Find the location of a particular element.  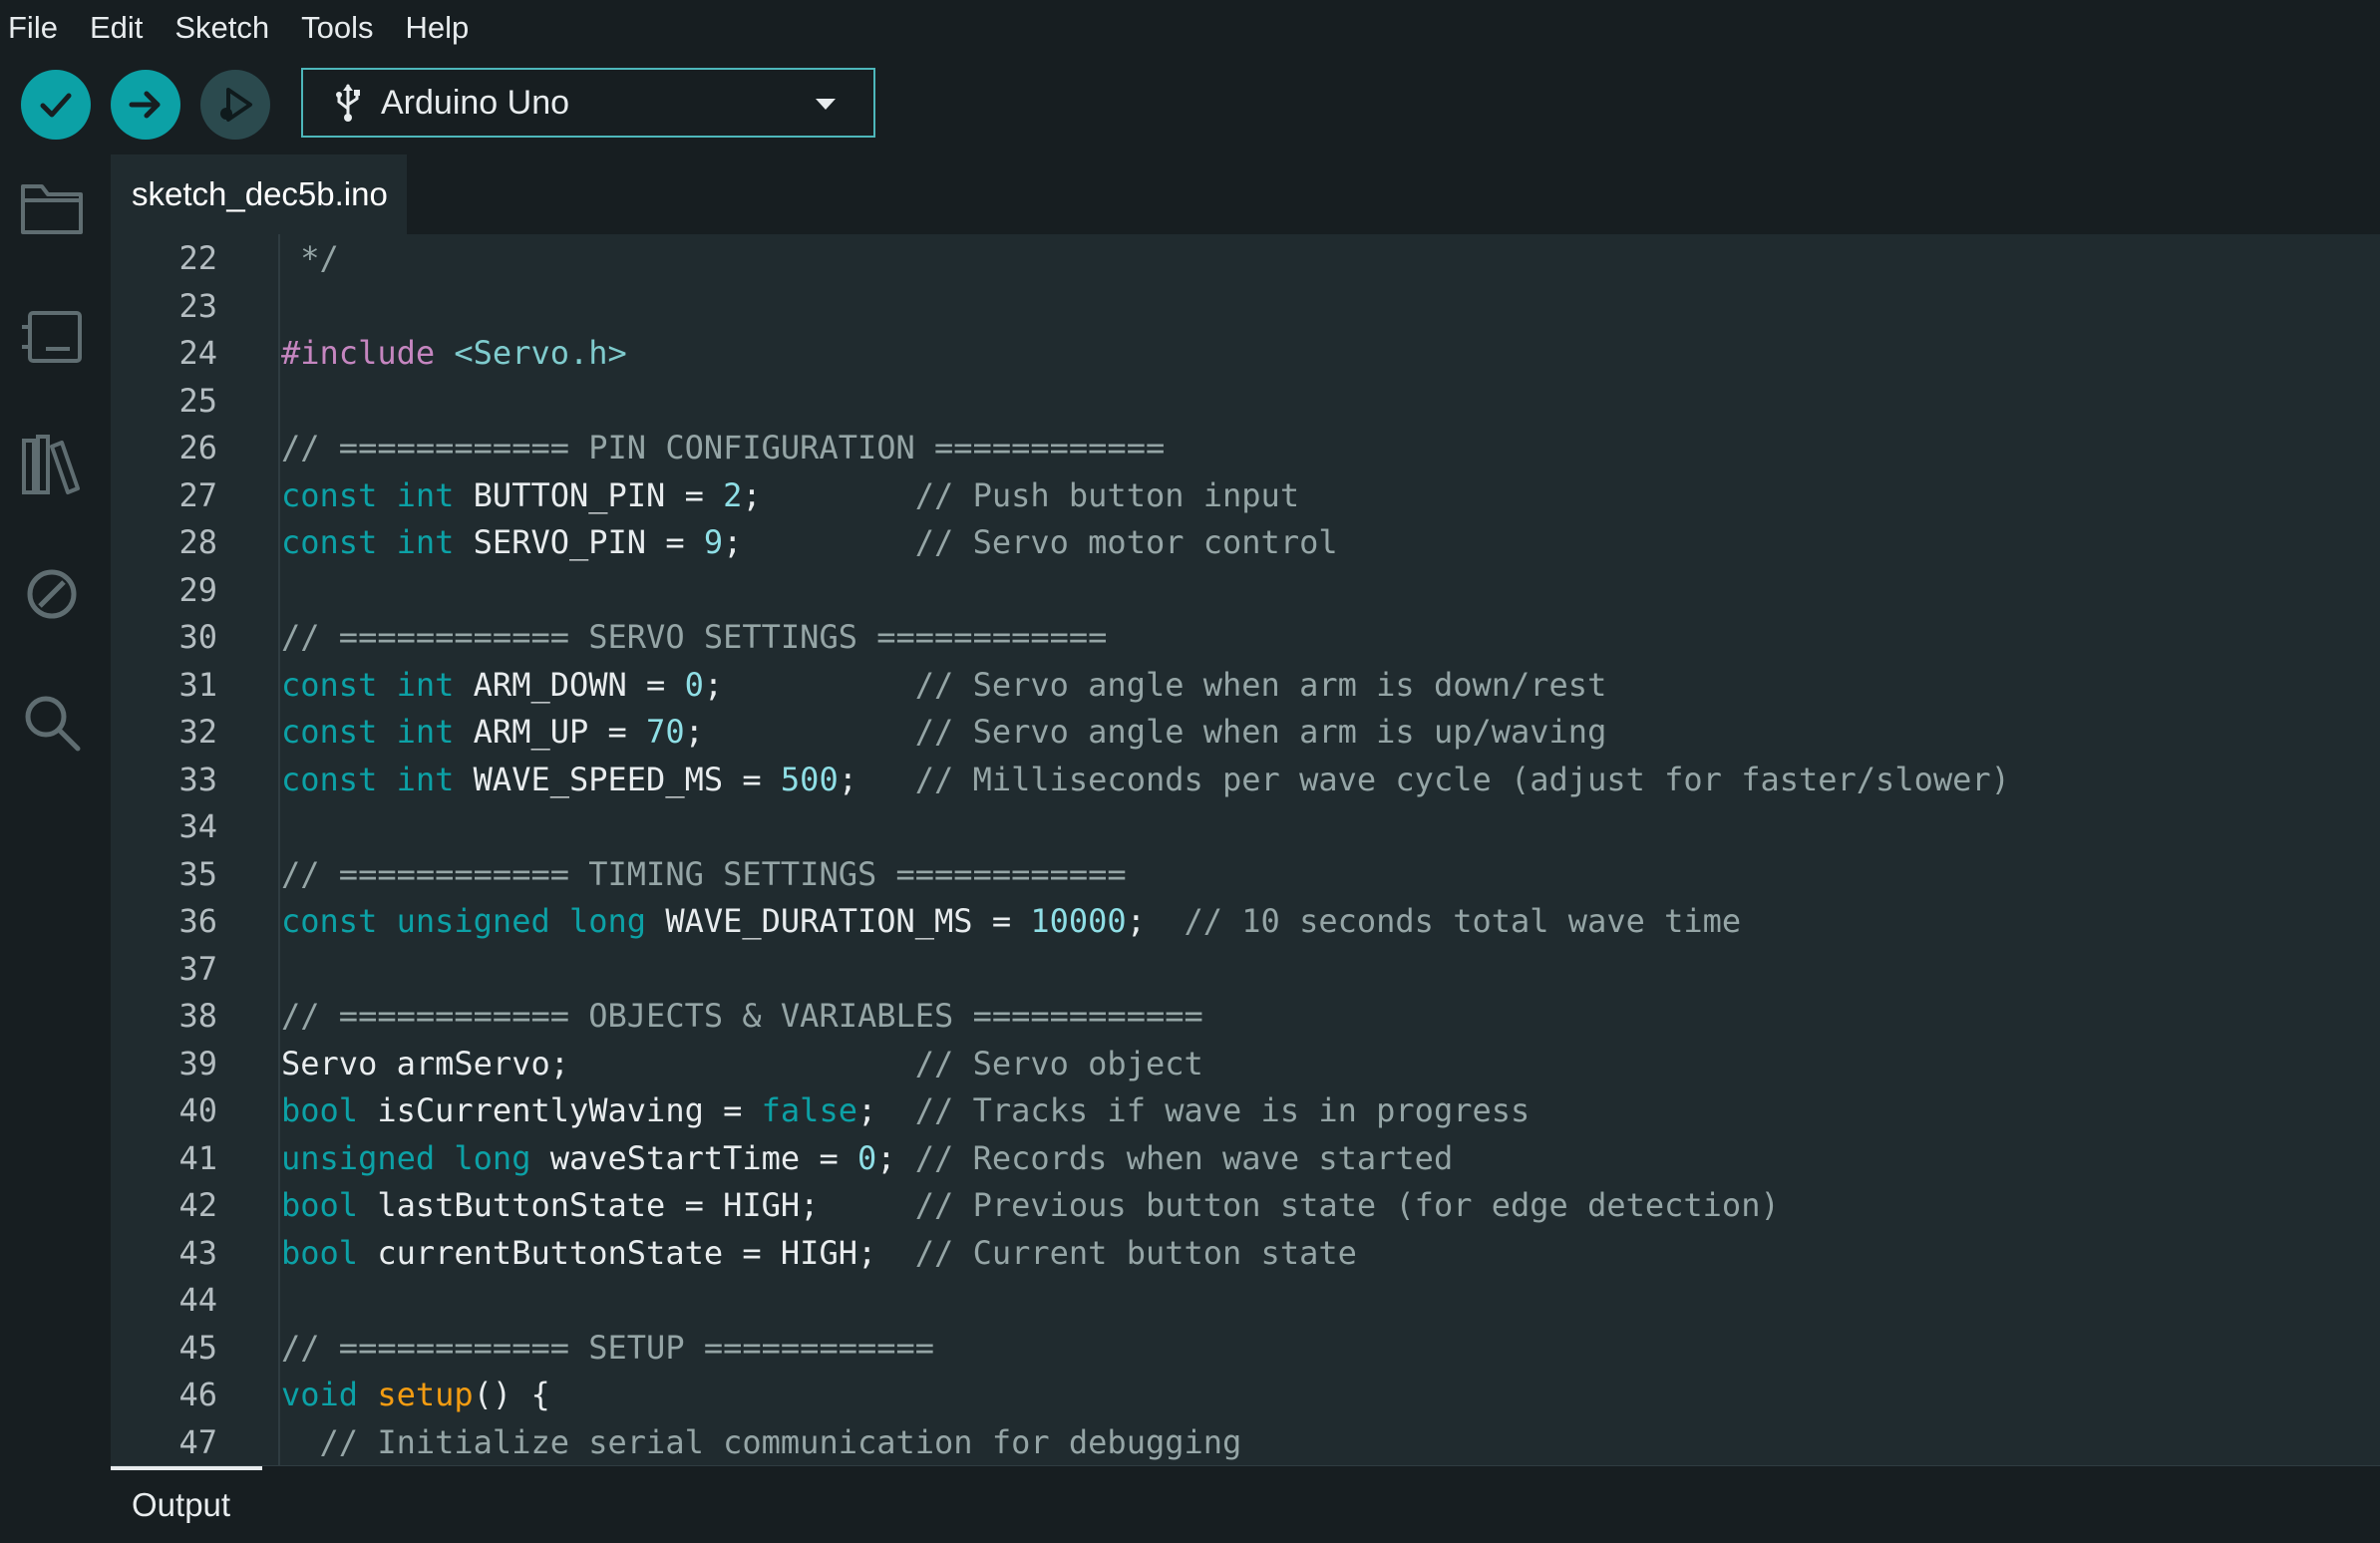

code-token: // Push button input is located at coordinates (1107, 494).